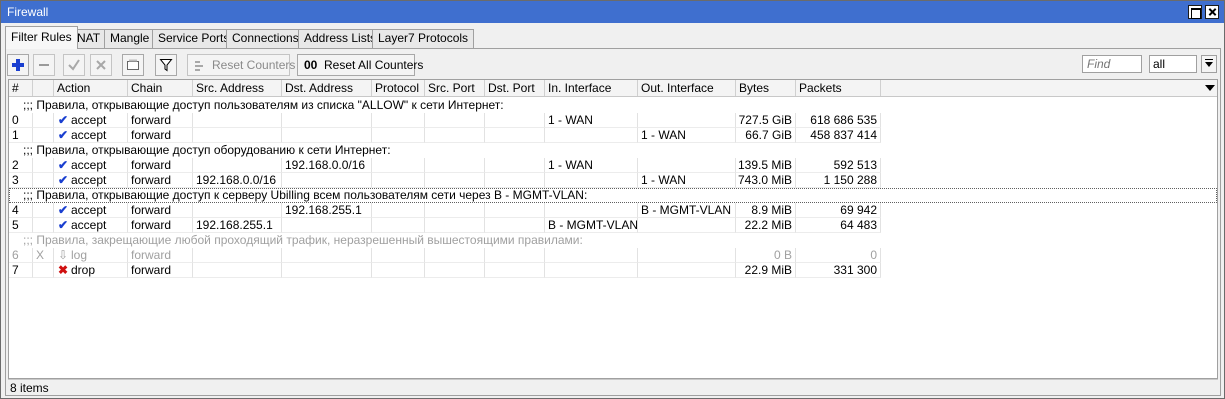 This screenshot has height=399, width=1225. Describe the element at coordinates (241, 66) in the screenshot. I see `reset-counters-button: Reset Counters` at that location.